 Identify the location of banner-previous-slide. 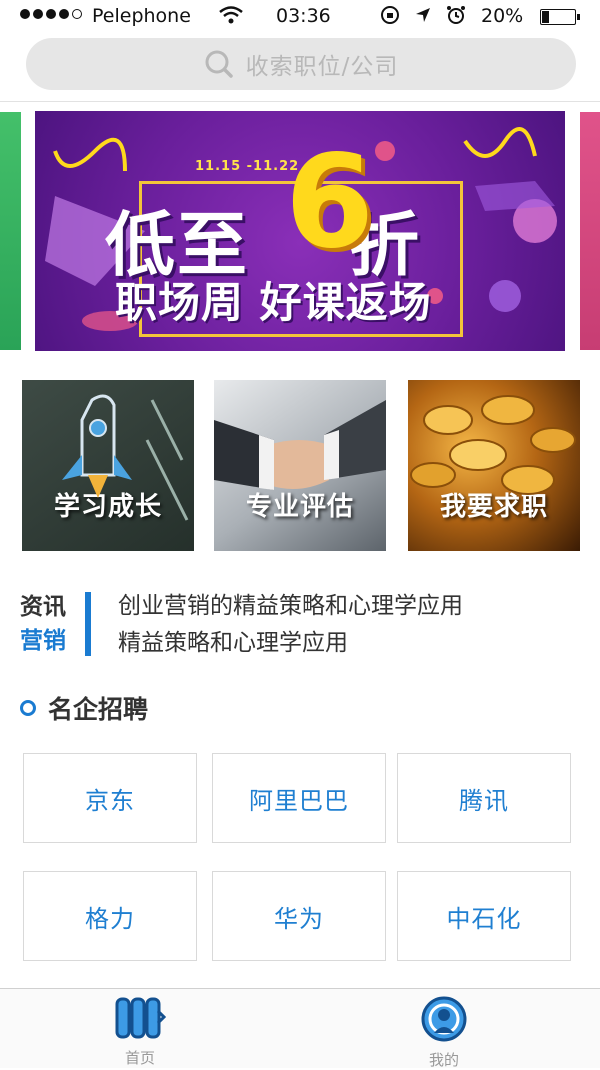
(10, 231).